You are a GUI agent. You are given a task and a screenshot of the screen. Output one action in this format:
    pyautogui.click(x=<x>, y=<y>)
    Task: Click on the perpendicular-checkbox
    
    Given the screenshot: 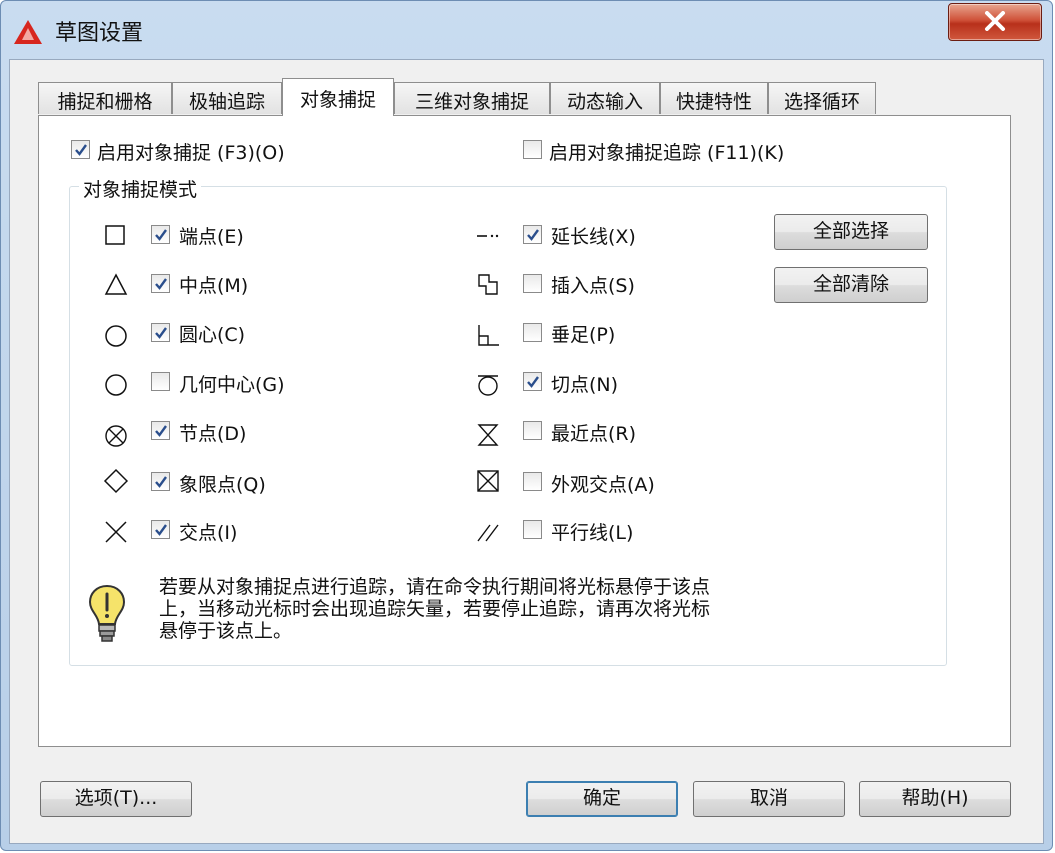 What is the action you would take?
    pyautogui.click(x=532, y=332)
    